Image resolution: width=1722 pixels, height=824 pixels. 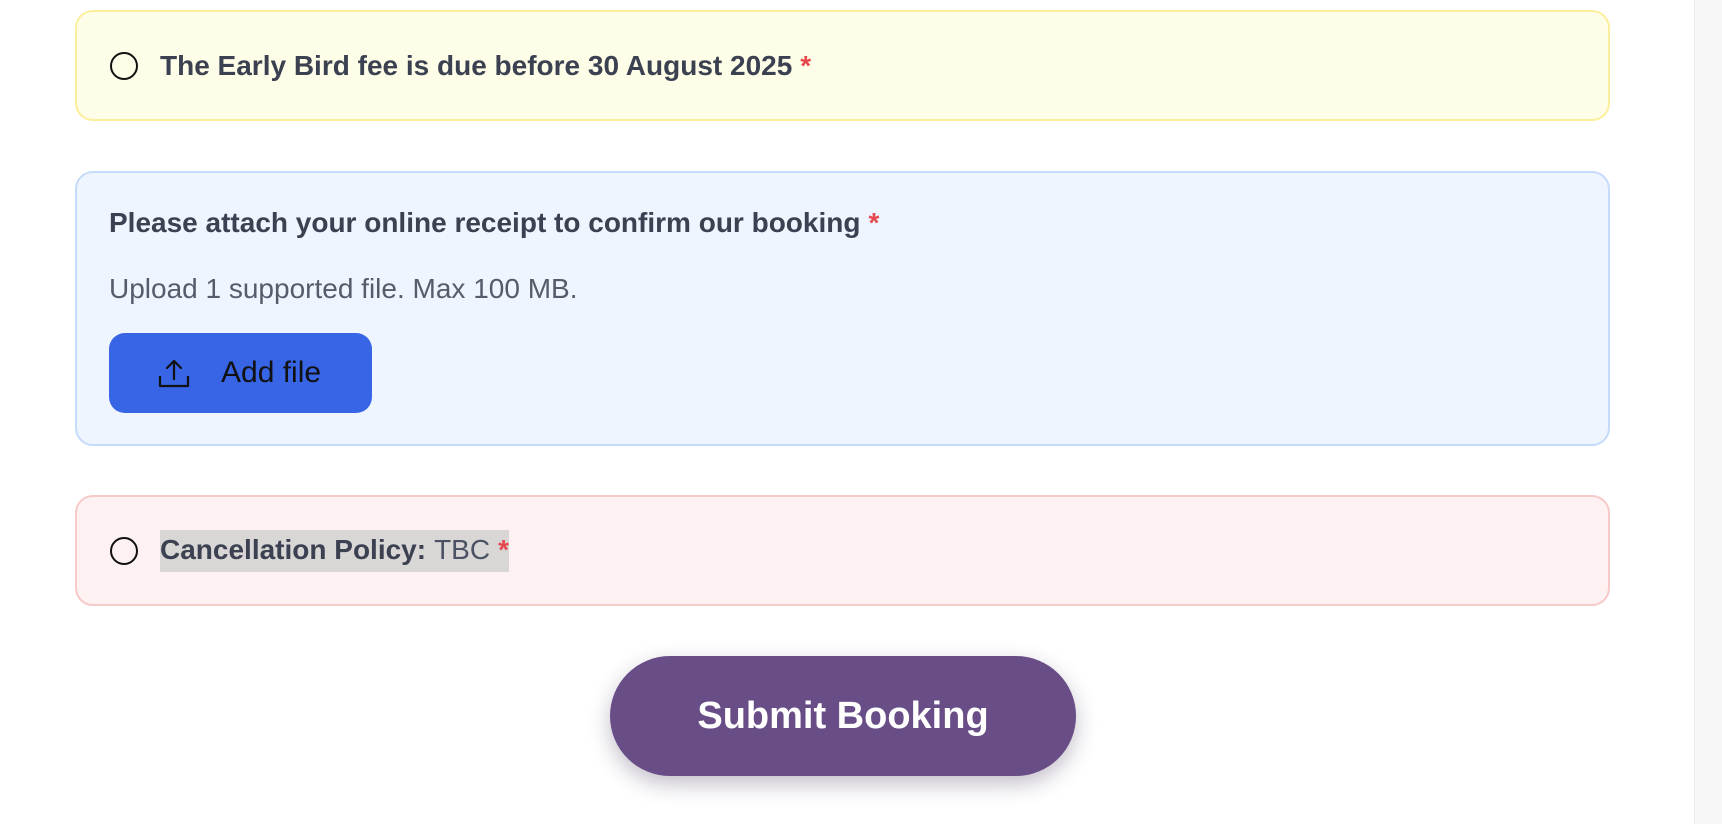 What do you see at coordinates (174, 373) in the screenshot?
I see `upload-icon` at bounding box center [174, 373].